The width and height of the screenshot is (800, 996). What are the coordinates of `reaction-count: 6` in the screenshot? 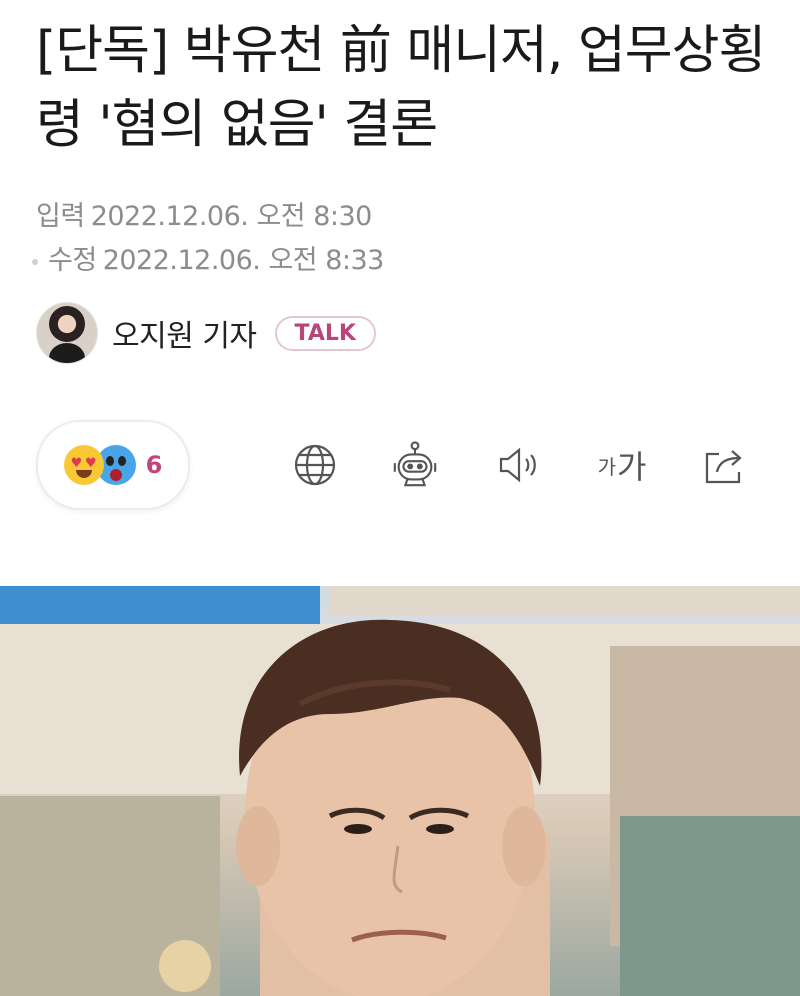 It's located at (154, 465).